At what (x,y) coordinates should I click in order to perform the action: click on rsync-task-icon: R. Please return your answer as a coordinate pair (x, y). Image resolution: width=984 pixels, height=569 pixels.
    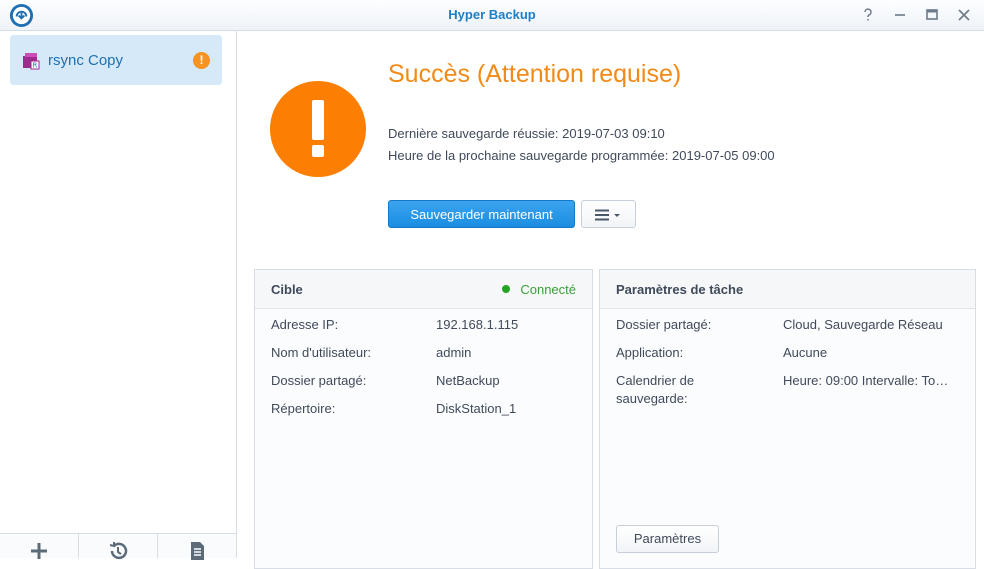
    Looking at the image, I should click on (31, 61).